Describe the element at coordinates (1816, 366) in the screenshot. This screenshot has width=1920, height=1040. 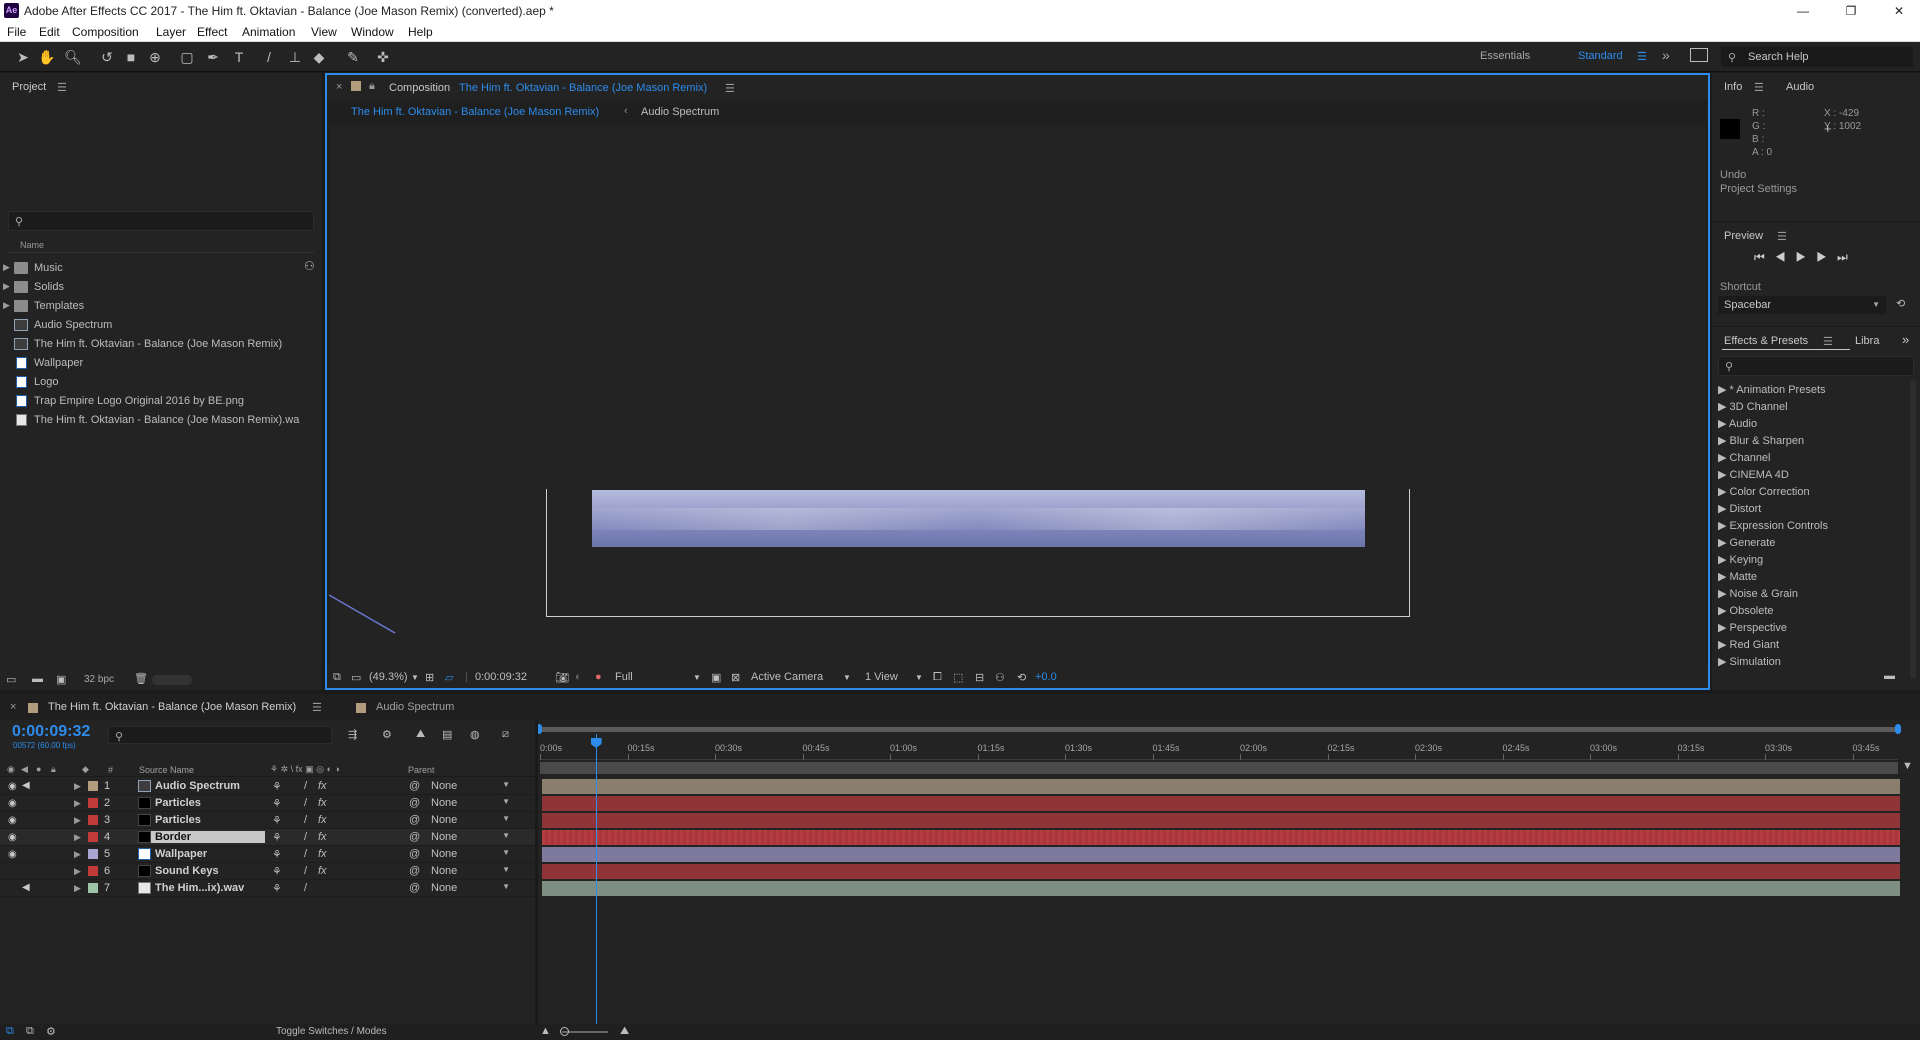
I see `effects-search-input: ⚲` at that location.